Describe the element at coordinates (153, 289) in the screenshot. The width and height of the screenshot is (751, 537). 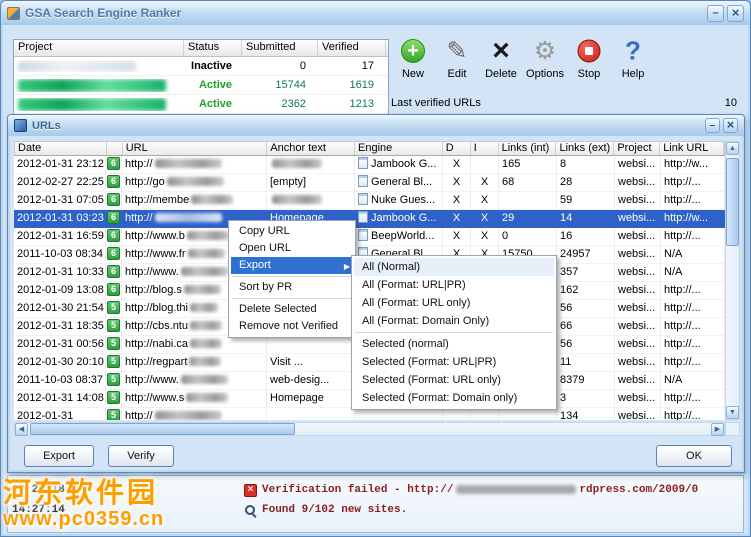
I see `url-prefix: http://blog.s` at that location.